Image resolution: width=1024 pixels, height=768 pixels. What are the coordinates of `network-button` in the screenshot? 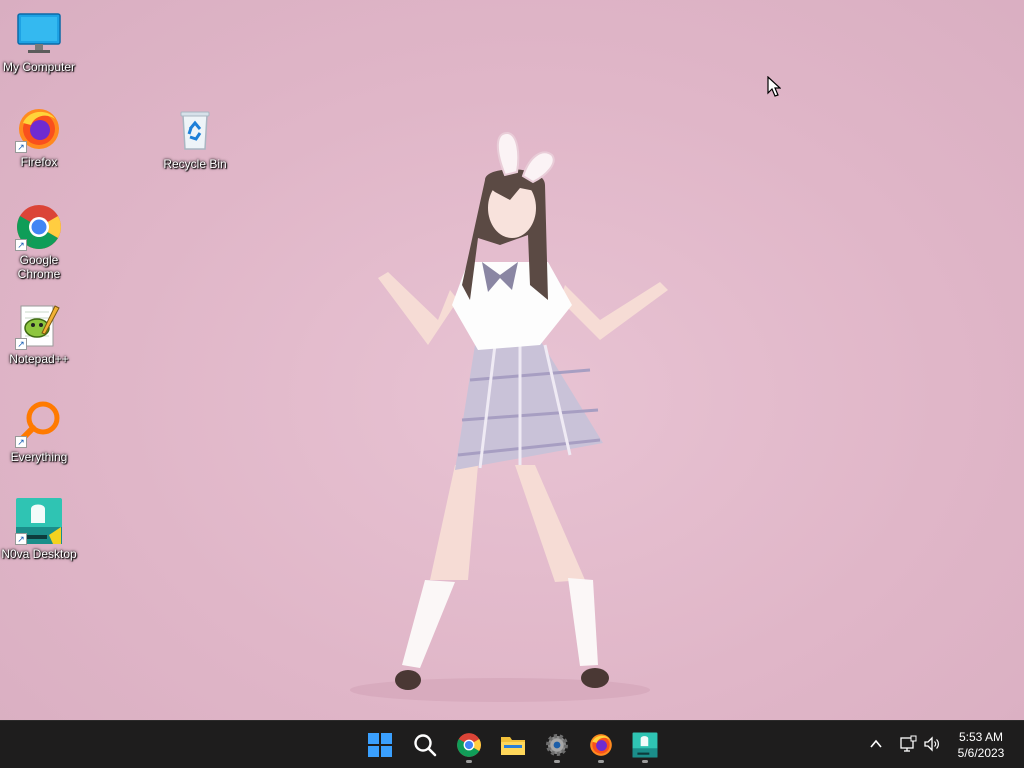 It's located at (908, 744).